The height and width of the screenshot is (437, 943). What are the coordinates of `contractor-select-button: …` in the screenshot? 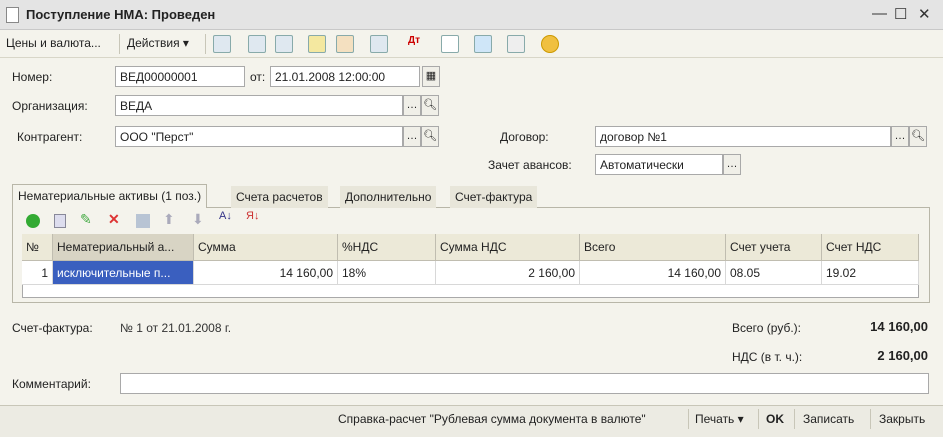 It's located at (412, 136).